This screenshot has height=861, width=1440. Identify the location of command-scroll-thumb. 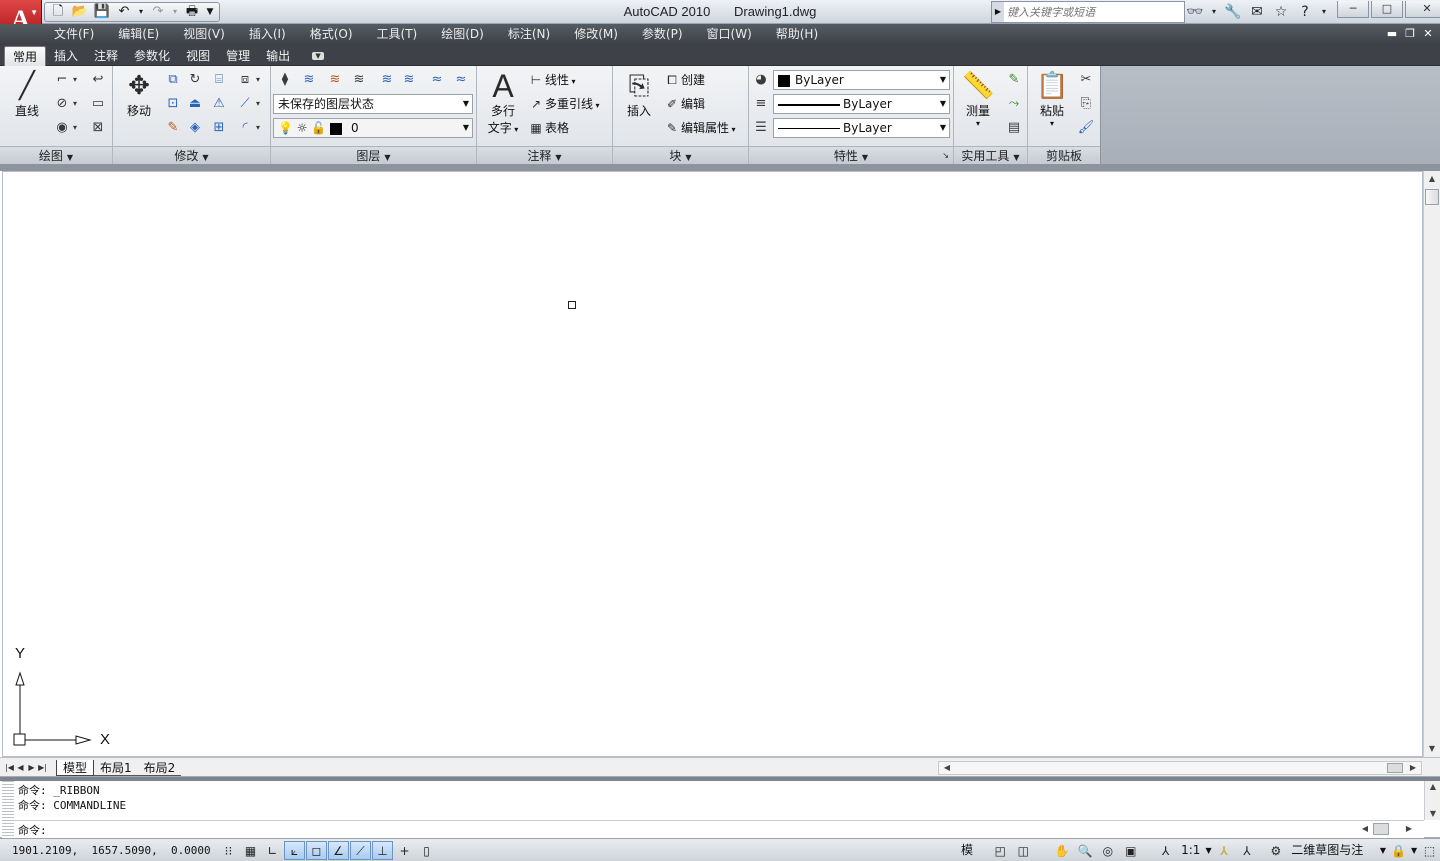
(1381, 829).